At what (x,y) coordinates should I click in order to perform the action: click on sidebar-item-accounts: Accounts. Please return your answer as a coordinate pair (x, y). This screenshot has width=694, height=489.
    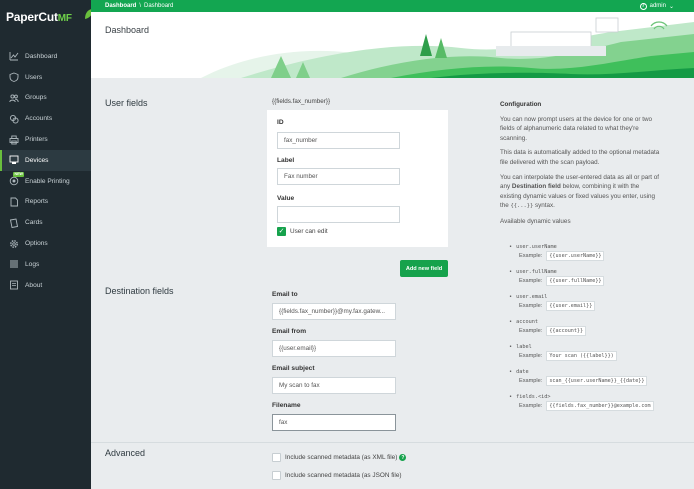
    Looking at the image, I should click on (45, 118).